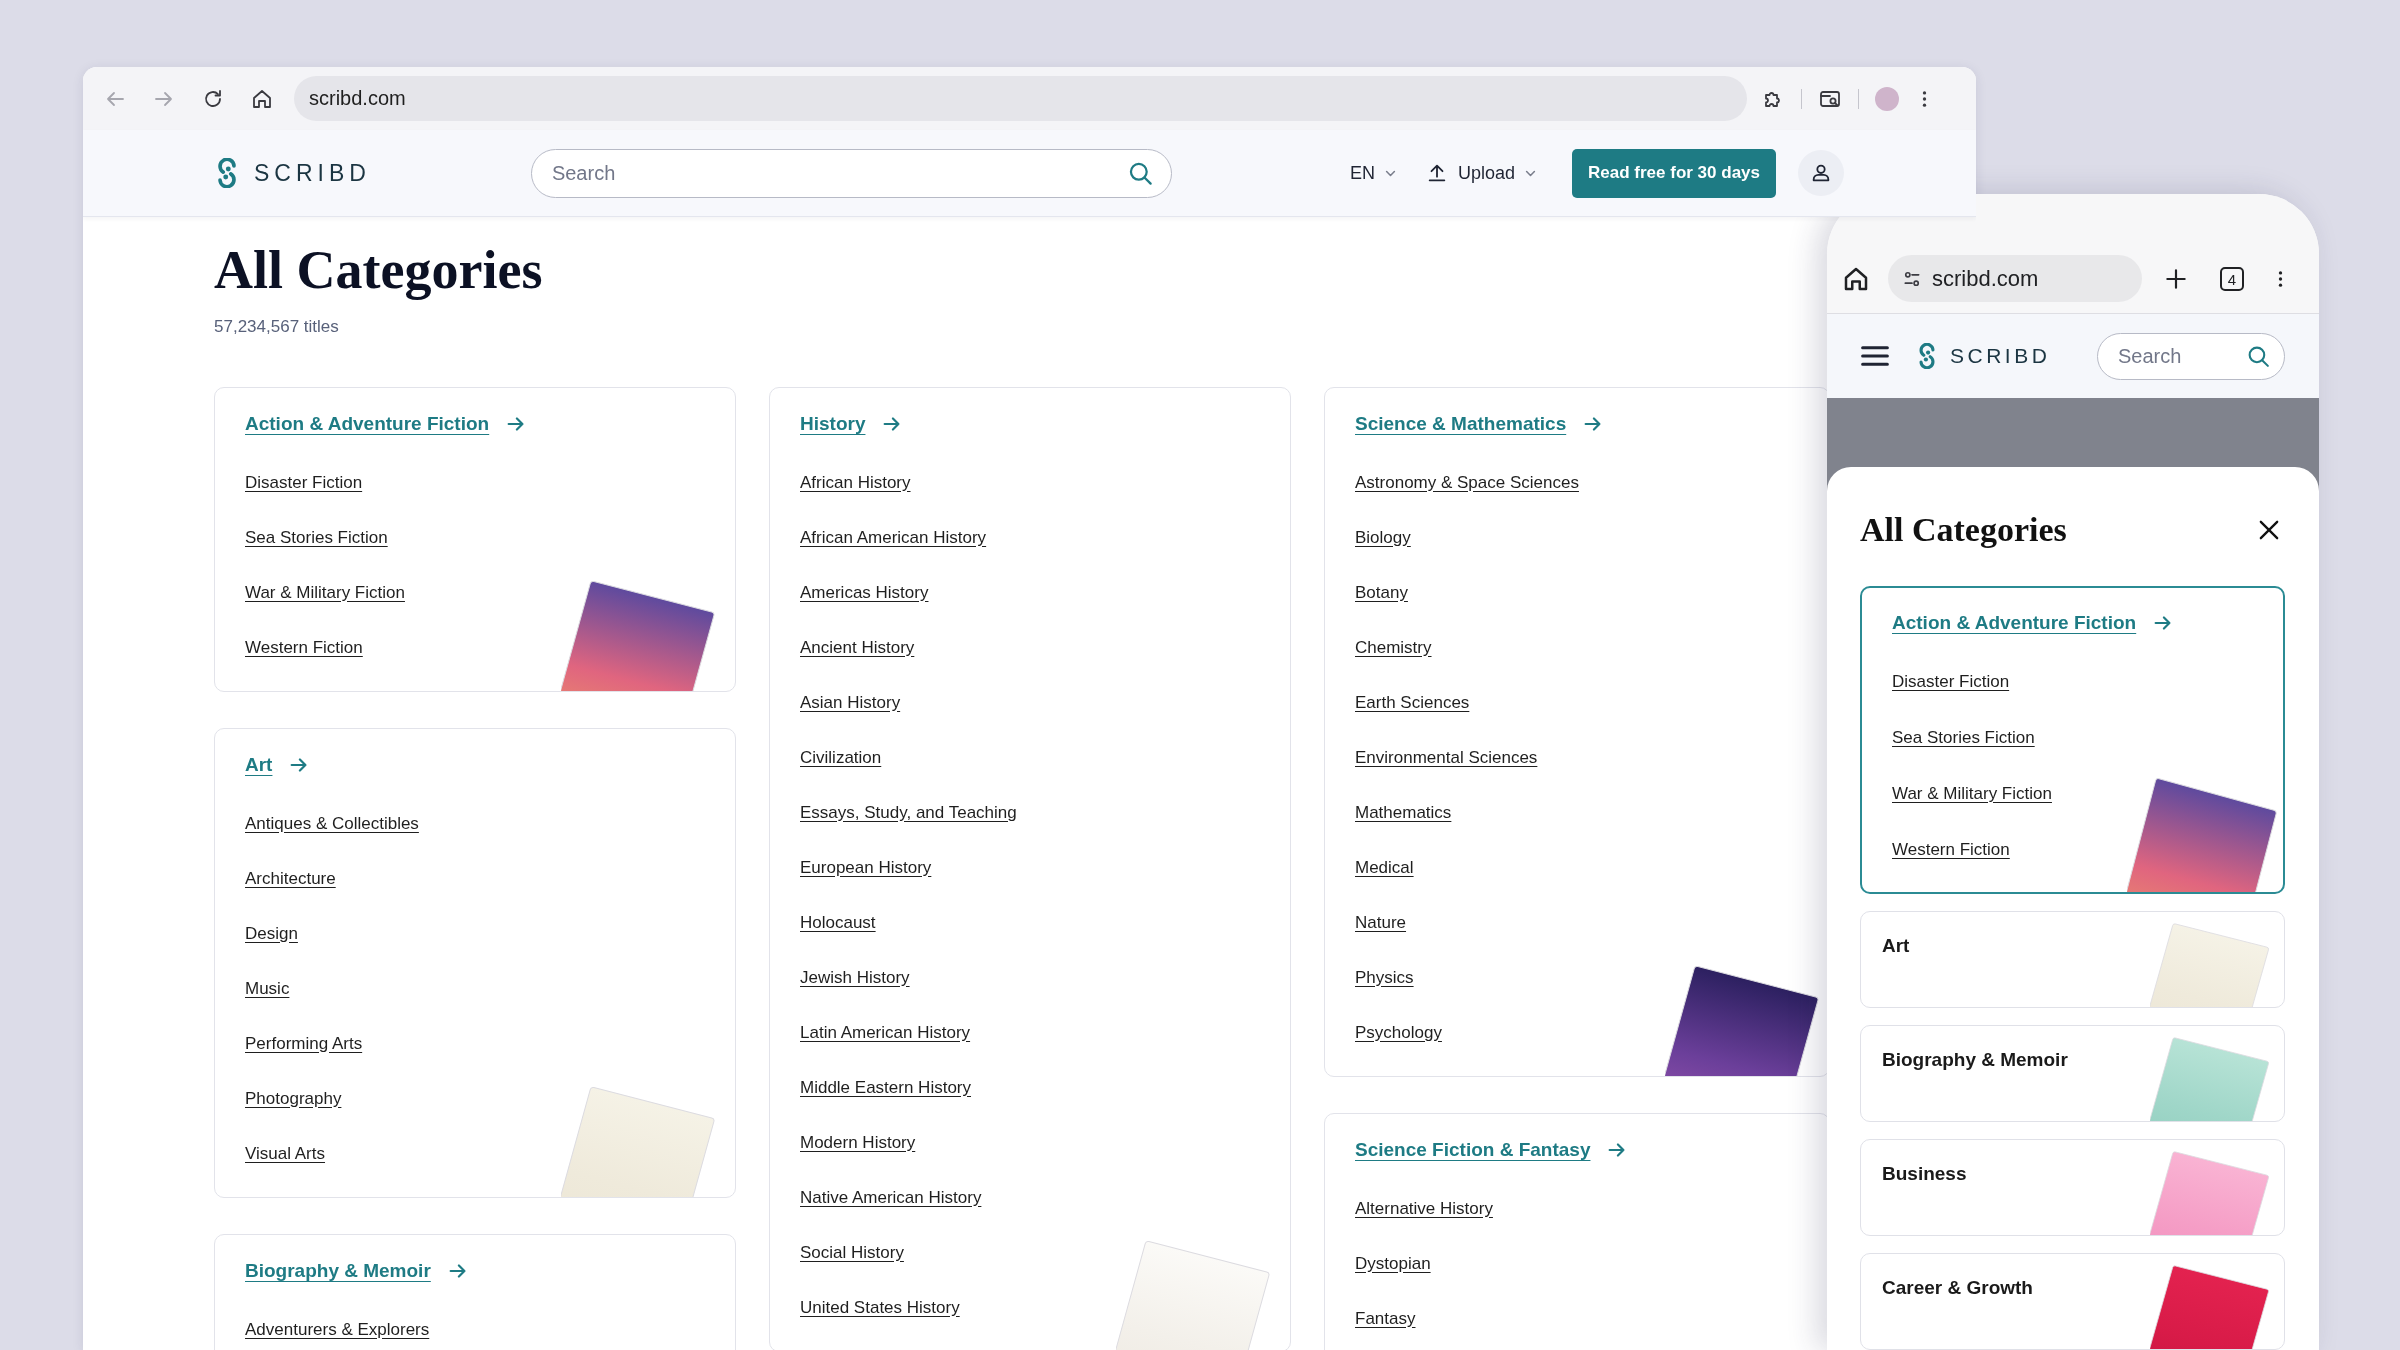  I want to click on user-icon, so click(1821, 173).